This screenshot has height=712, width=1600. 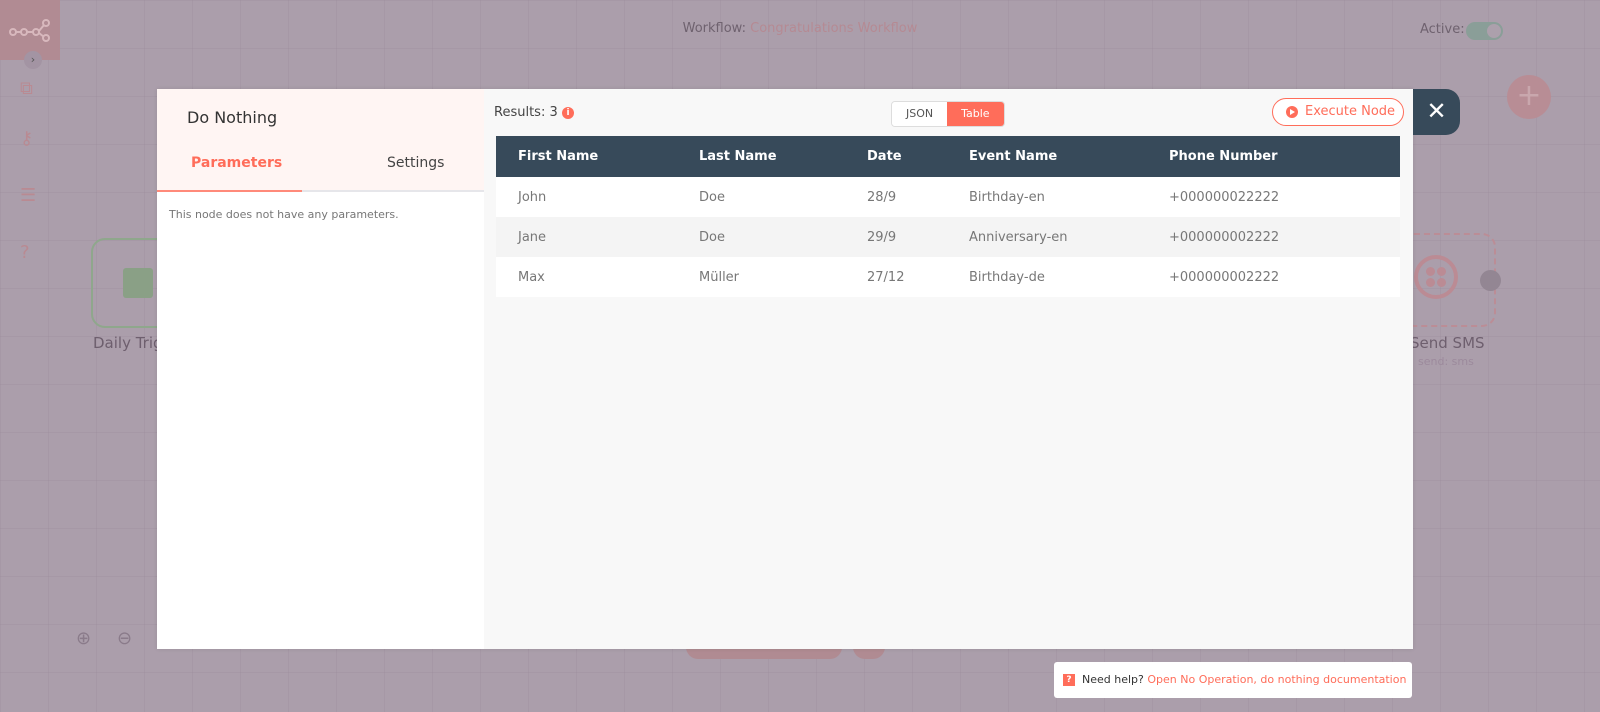 What do you see at coordinates (1490, 280) in the screenshot?
I see `node-output-handle` at bounding box center [1490, 280].